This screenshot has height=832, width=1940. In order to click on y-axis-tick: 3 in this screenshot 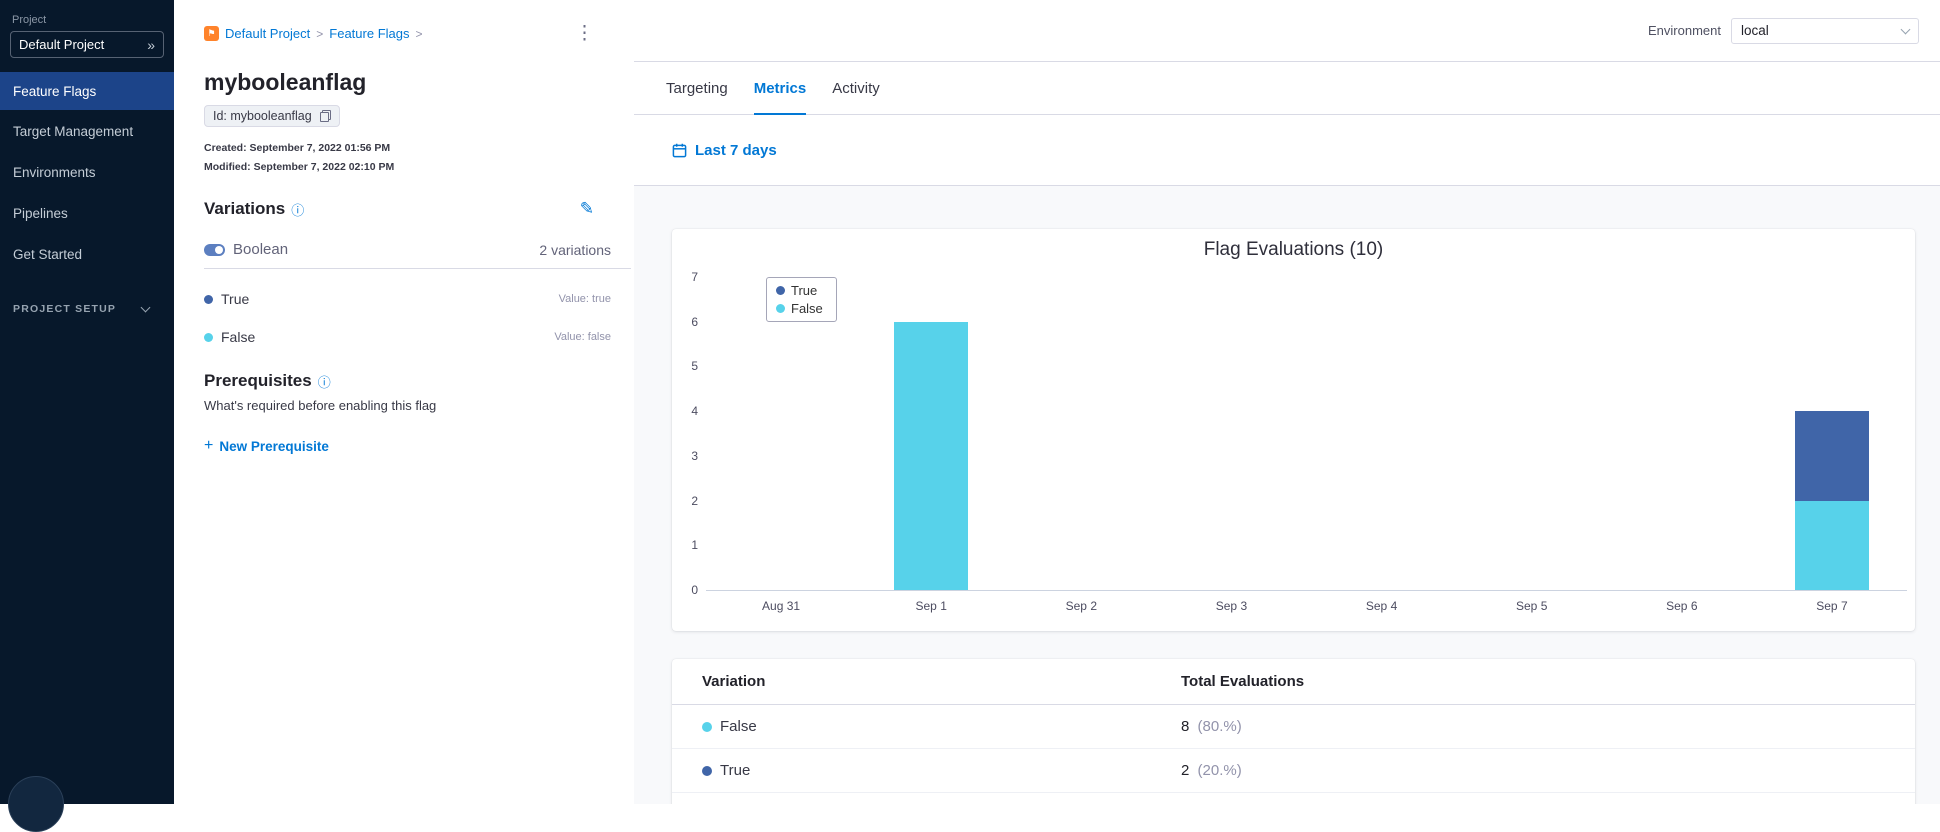, I will do `click(694, 455)`.